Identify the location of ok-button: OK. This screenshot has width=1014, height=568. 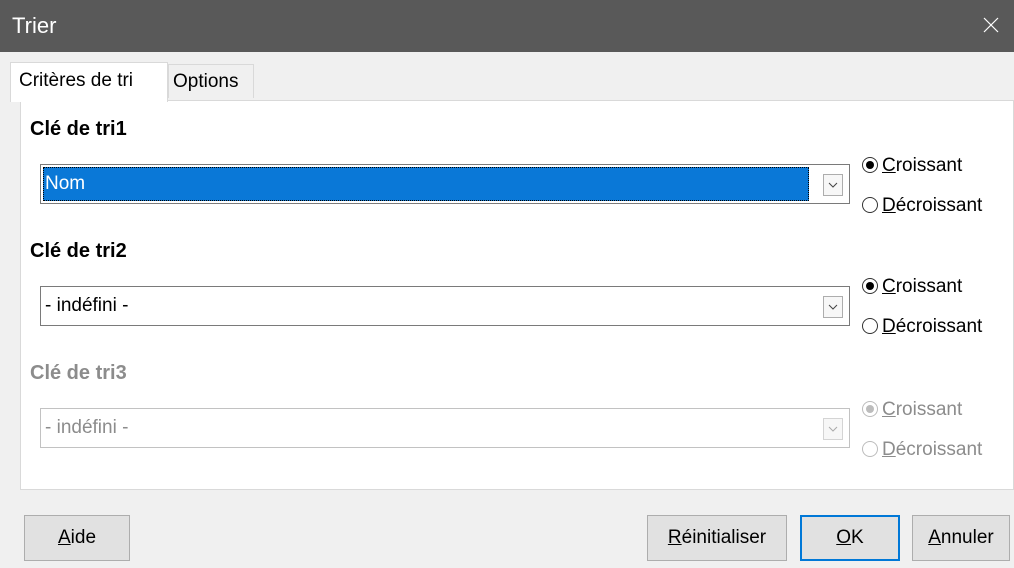
(850, 538).